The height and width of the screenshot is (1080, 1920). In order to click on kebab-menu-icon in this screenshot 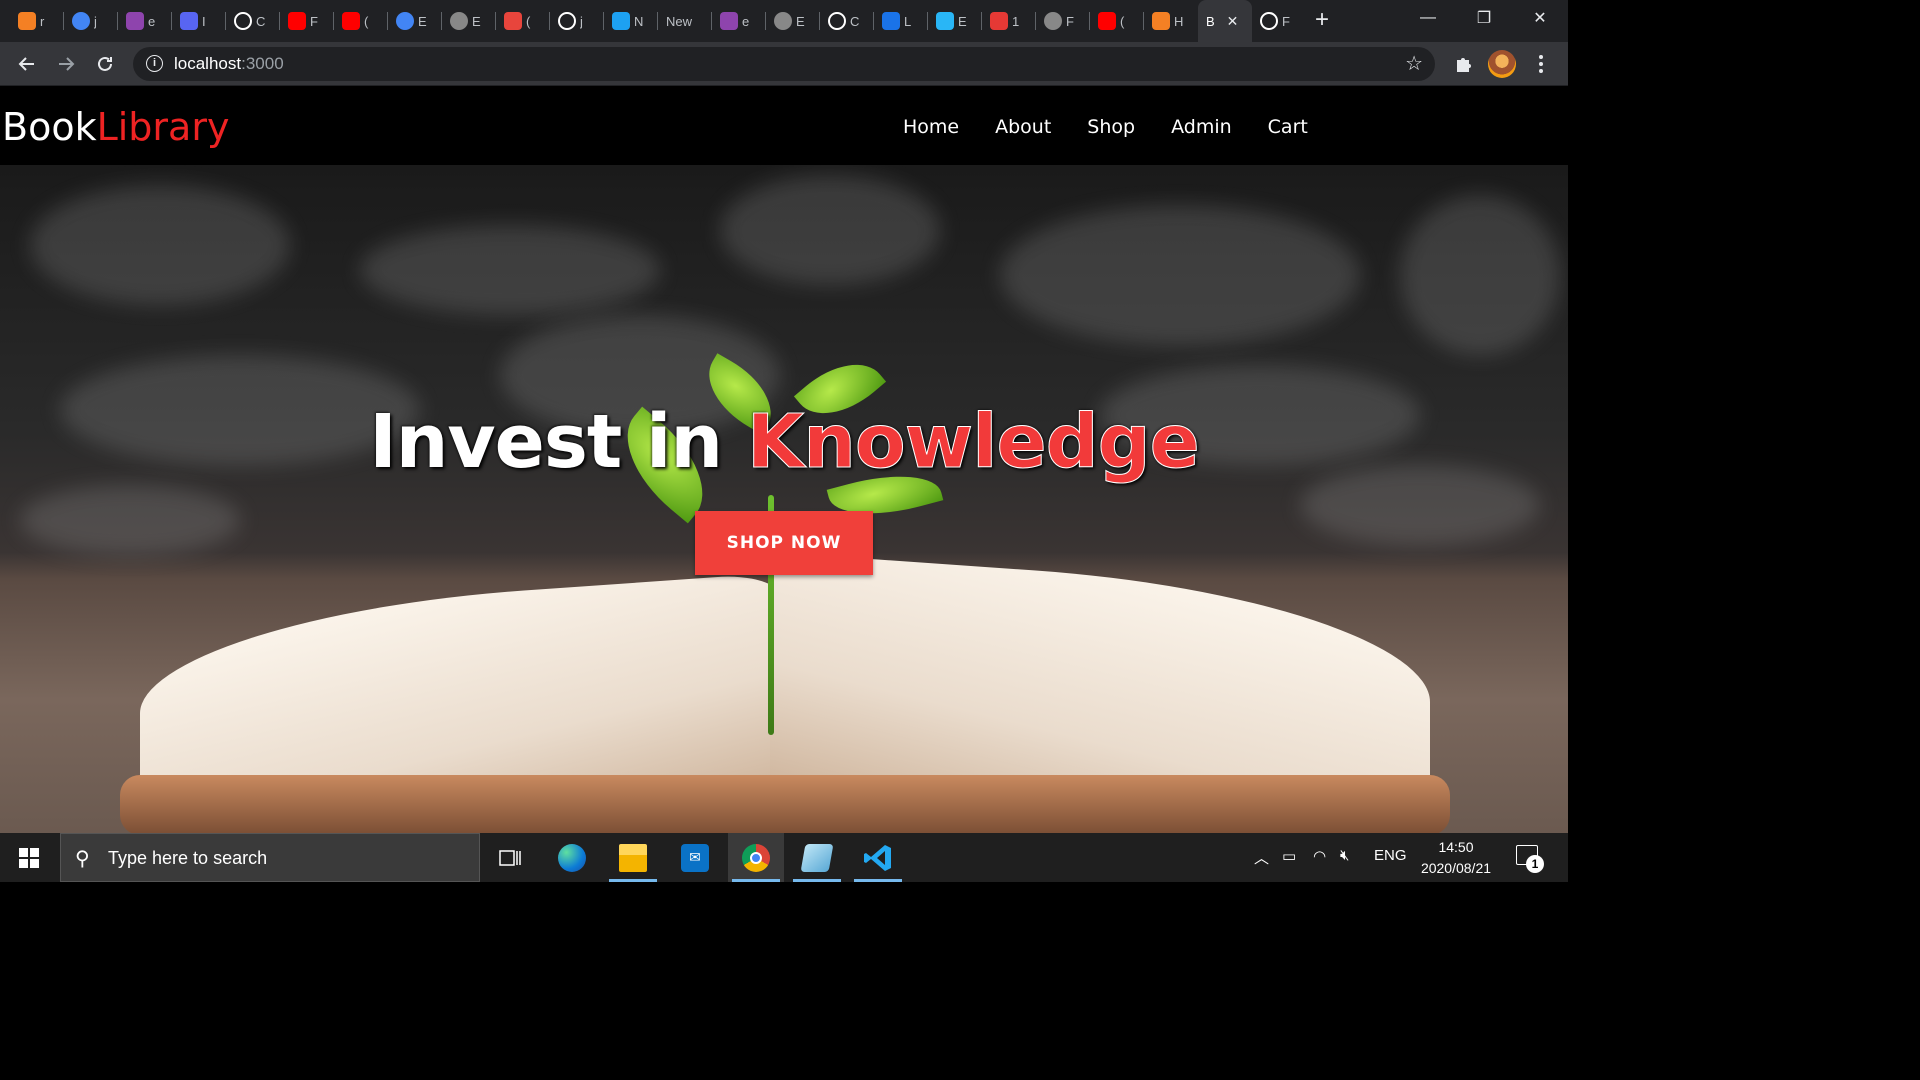, I will do `click(1541, 64)`.